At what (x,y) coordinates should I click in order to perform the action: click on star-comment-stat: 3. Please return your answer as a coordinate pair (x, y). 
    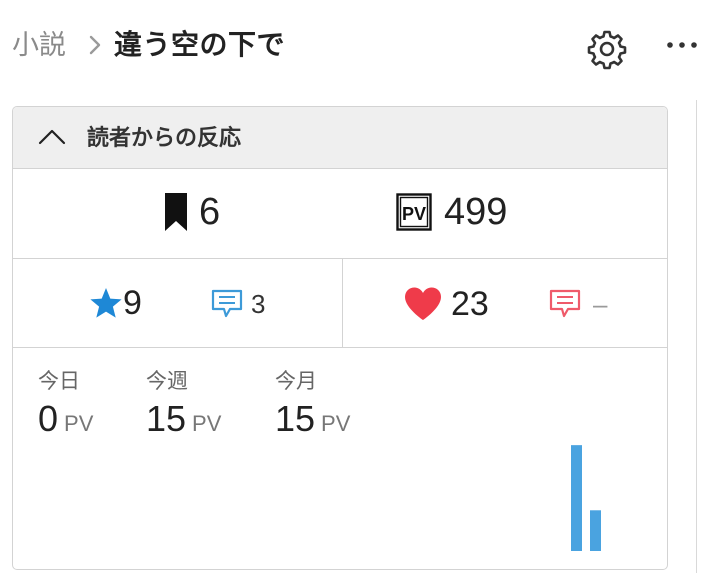
    Looking at the image, I should click on (238, 304).